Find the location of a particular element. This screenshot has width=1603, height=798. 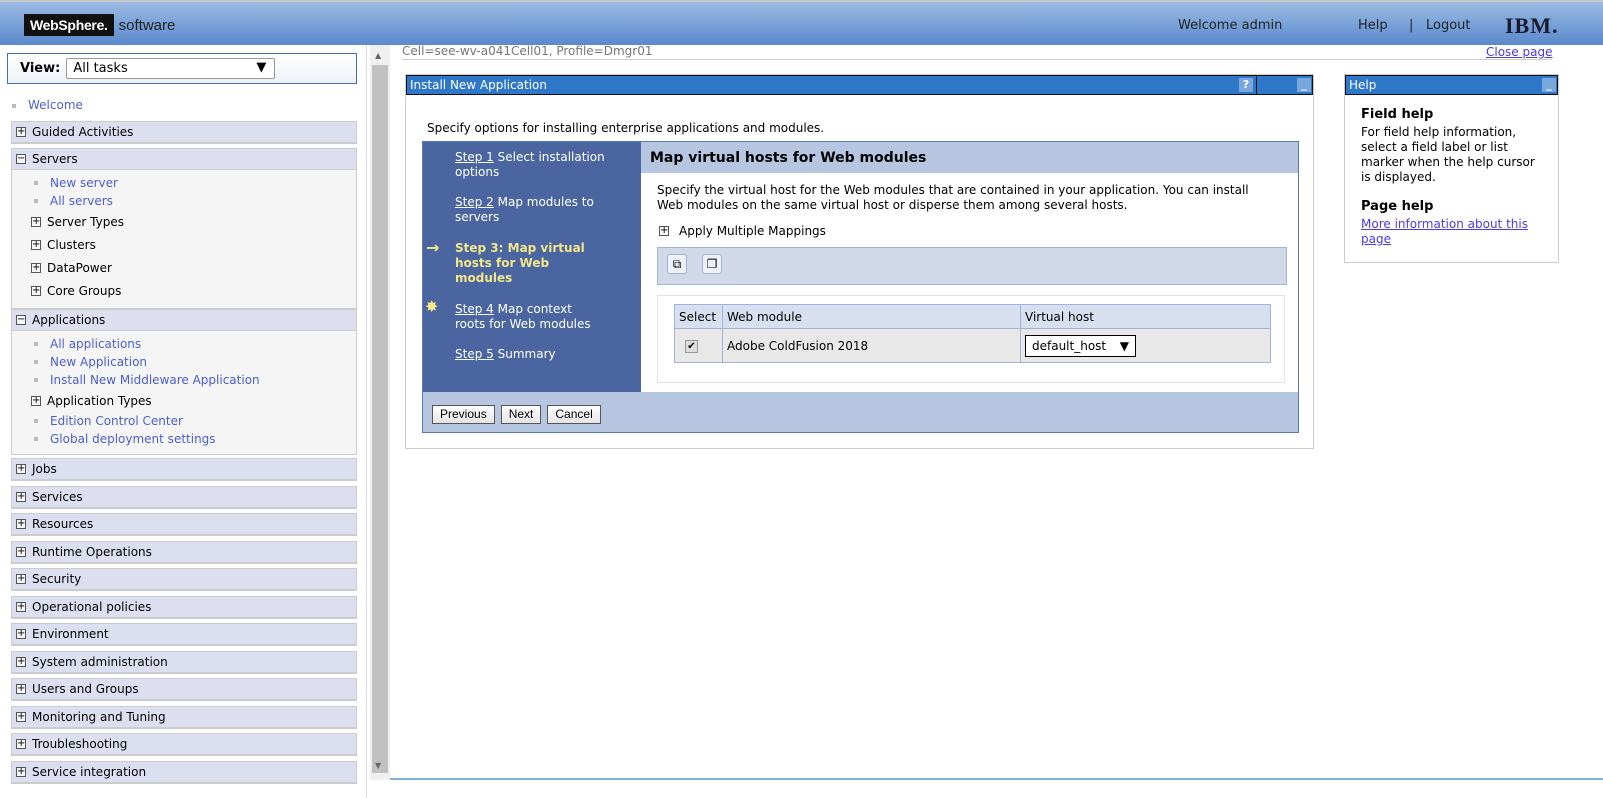

row-select-checkbox: ✔ is located at coordinates (691, 346).